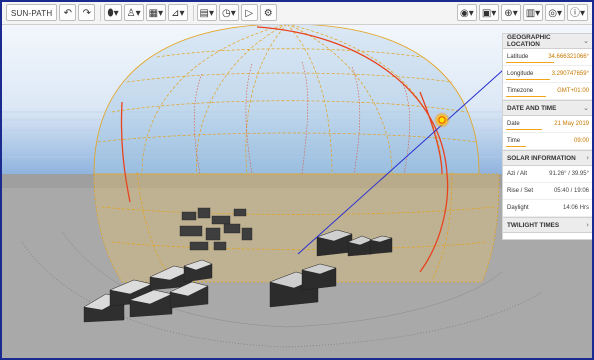  What do you see at coordinates (547, 74) in the screenshot?
I see `longitude-row: Longitude 3.290747659°` at bounding box center [547, 74].